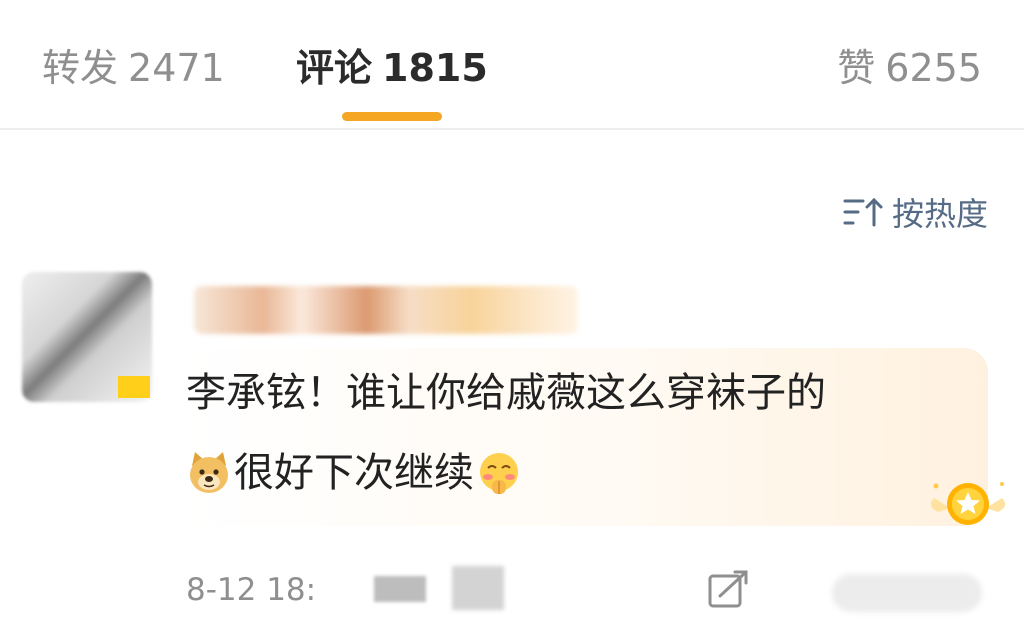 This screenshot has height=632, width=1024. I want to click on comment-timestamp: 8-12 18:, so click(251, 590).